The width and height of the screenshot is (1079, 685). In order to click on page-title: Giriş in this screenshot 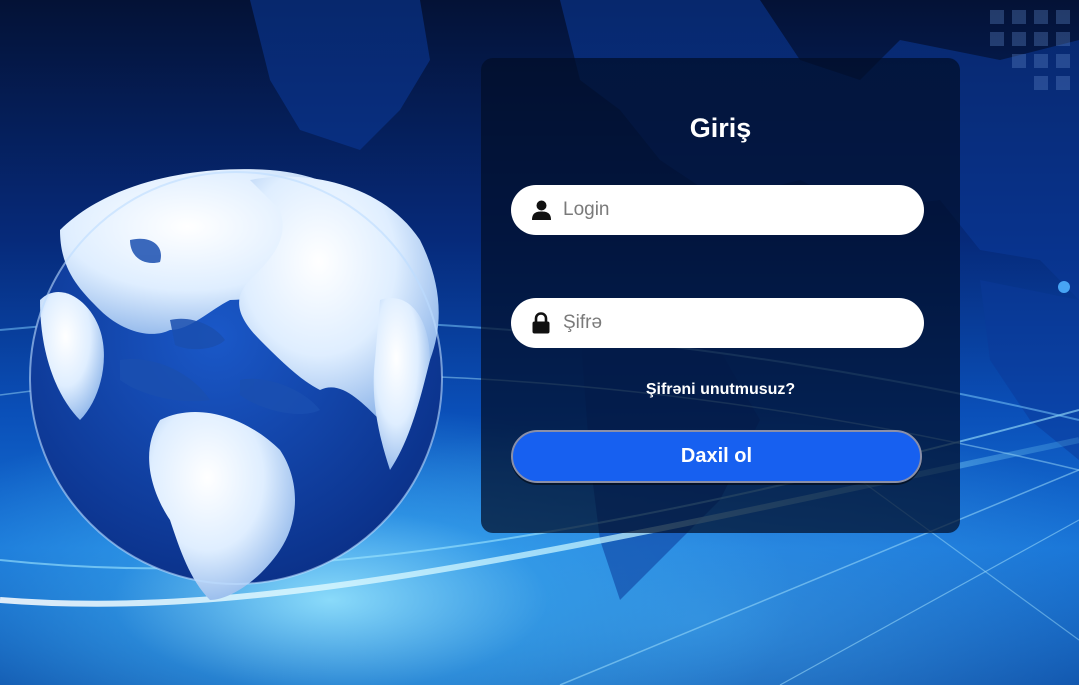, I will do `click(720, 128)`.